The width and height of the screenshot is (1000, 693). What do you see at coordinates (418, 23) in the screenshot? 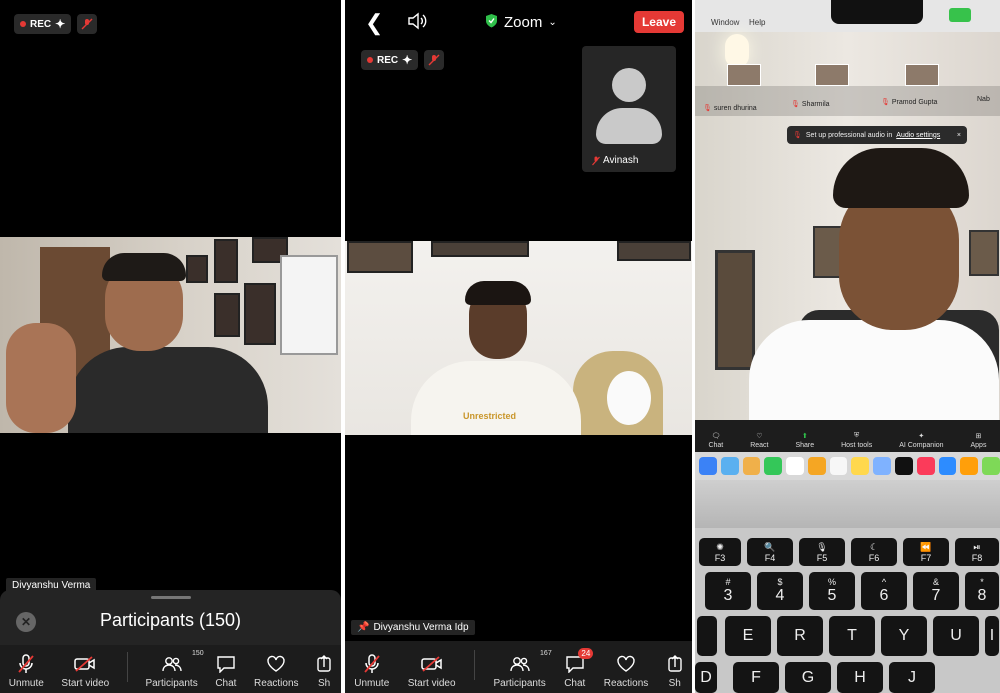
I see `speaker-icon` at bounding box center [418, 23].